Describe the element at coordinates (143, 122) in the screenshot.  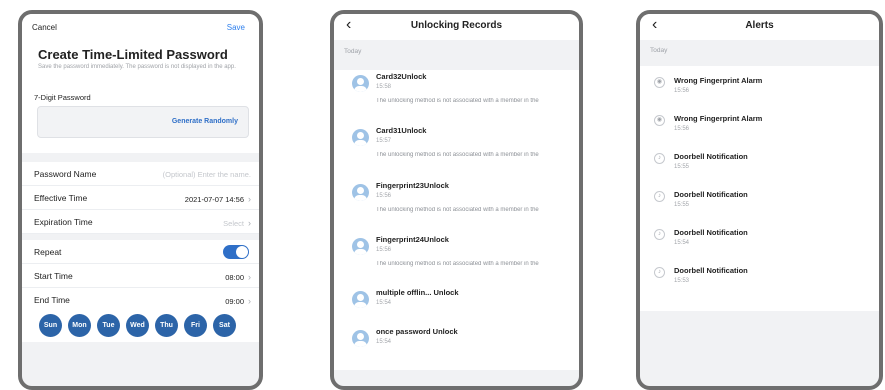
I see `password-input: Generate Randomly` at that location.